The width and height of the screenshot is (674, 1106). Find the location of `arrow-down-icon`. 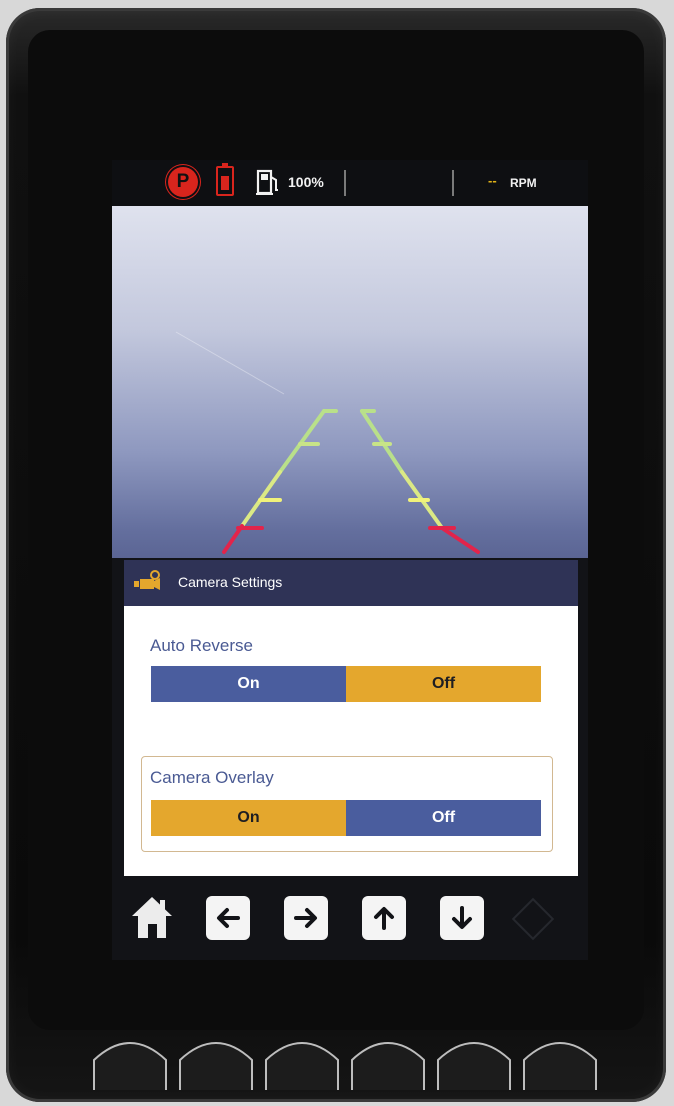

arrow-down-icon is located at coordinates (462, 917).